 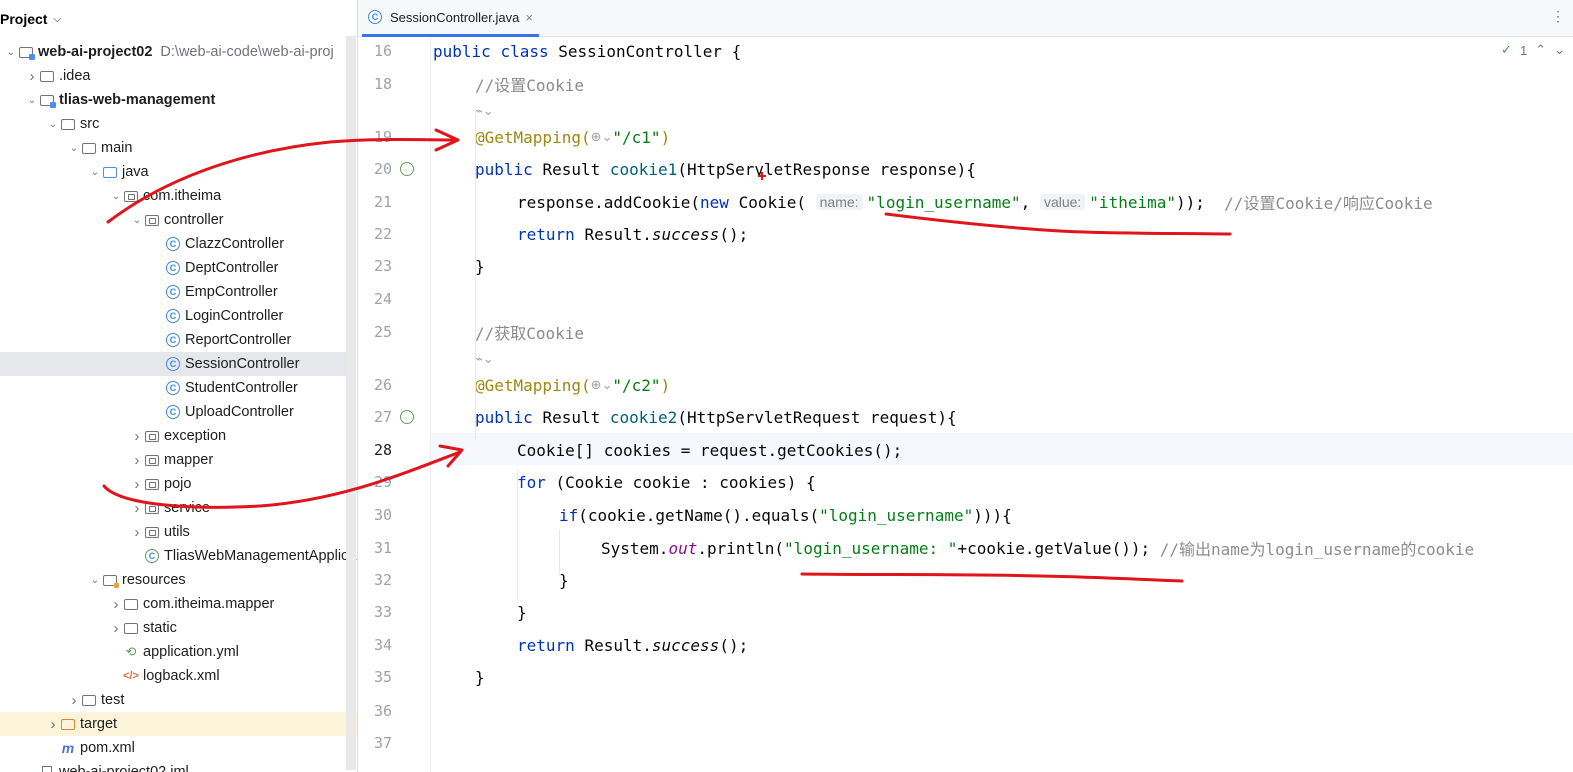 I want to click on tree-item: C ClazzController, so click(x=173, y=244).